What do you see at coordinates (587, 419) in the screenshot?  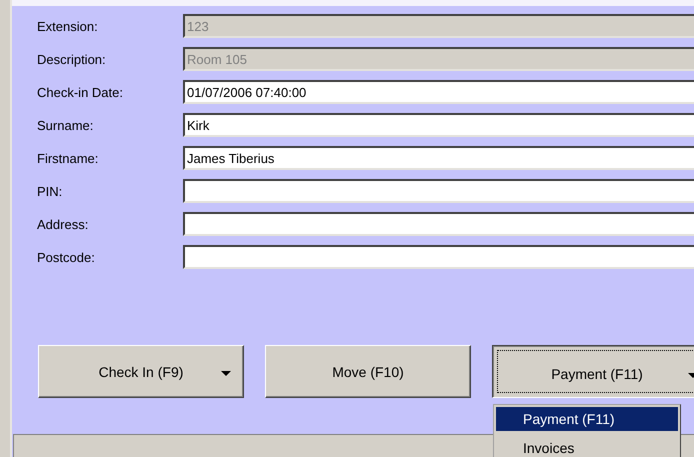 I see `menu-item: Payment (F11)` at bounding box center [587, 419].